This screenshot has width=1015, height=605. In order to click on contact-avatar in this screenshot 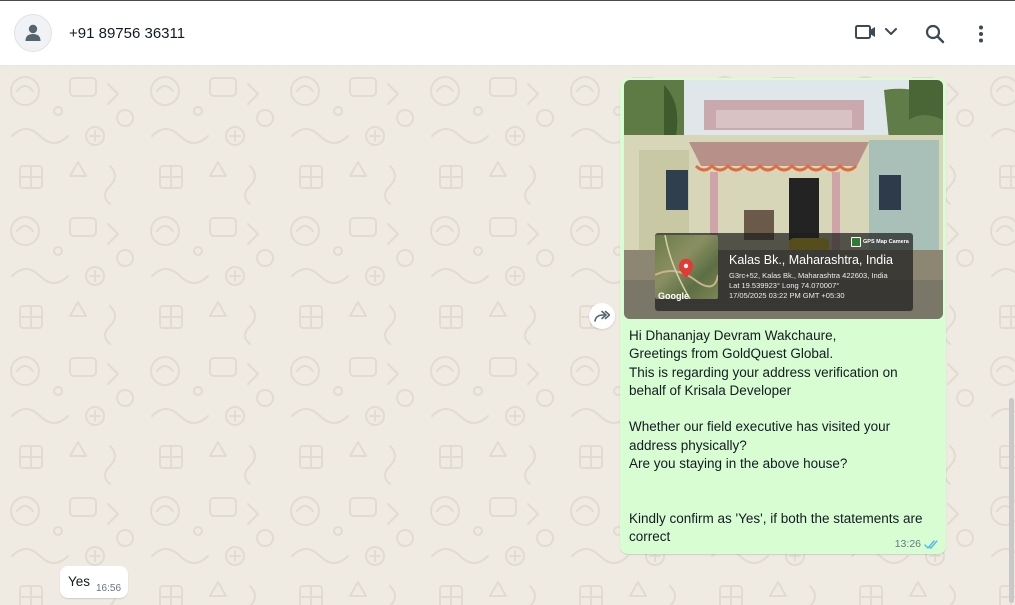, I will do `click(33, 33)`.